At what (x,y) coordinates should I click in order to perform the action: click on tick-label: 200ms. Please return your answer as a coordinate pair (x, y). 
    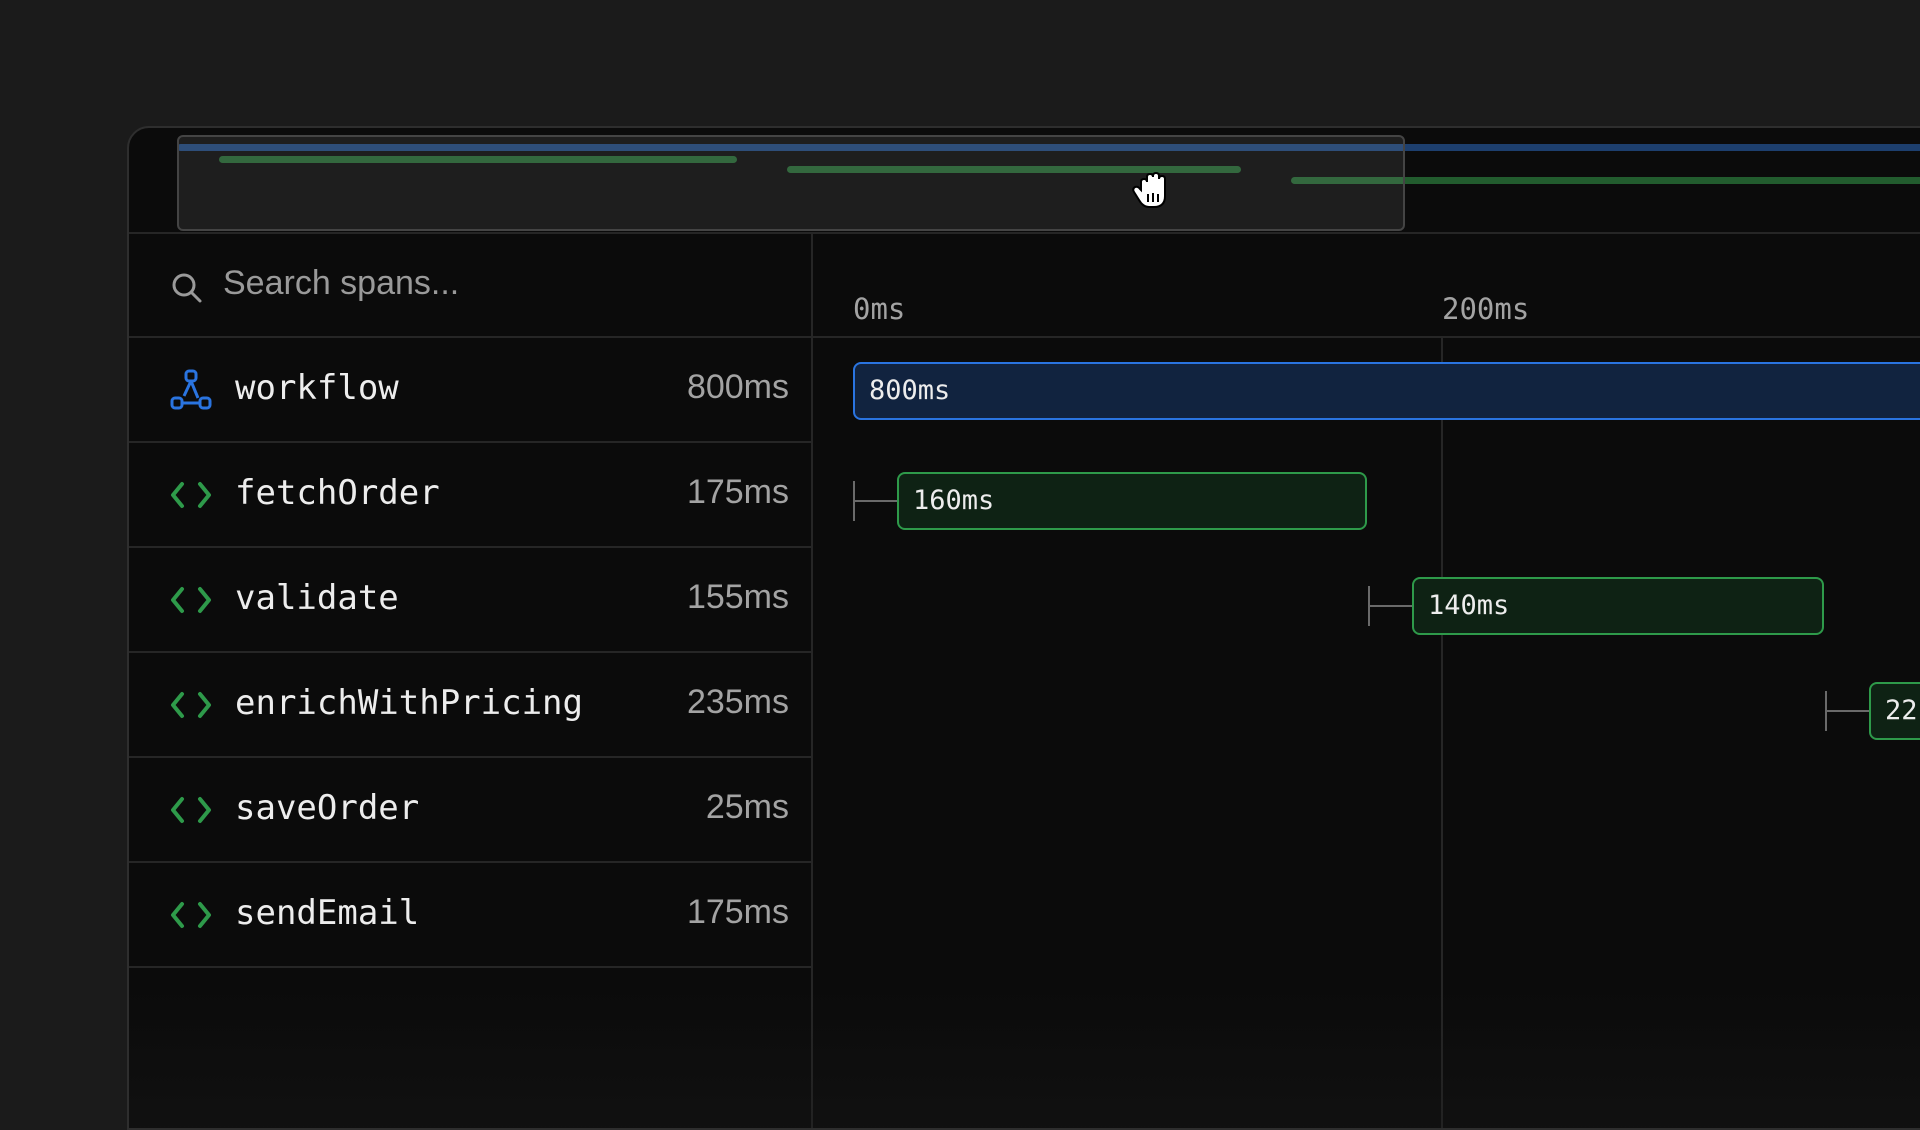
    Looking at the image, I should click on (1486, 309).